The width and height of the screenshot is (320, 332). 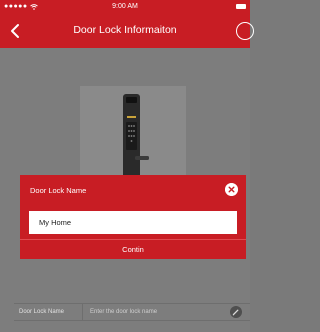 I want to click on chevron-left-icon, so click(x=16, y=31).